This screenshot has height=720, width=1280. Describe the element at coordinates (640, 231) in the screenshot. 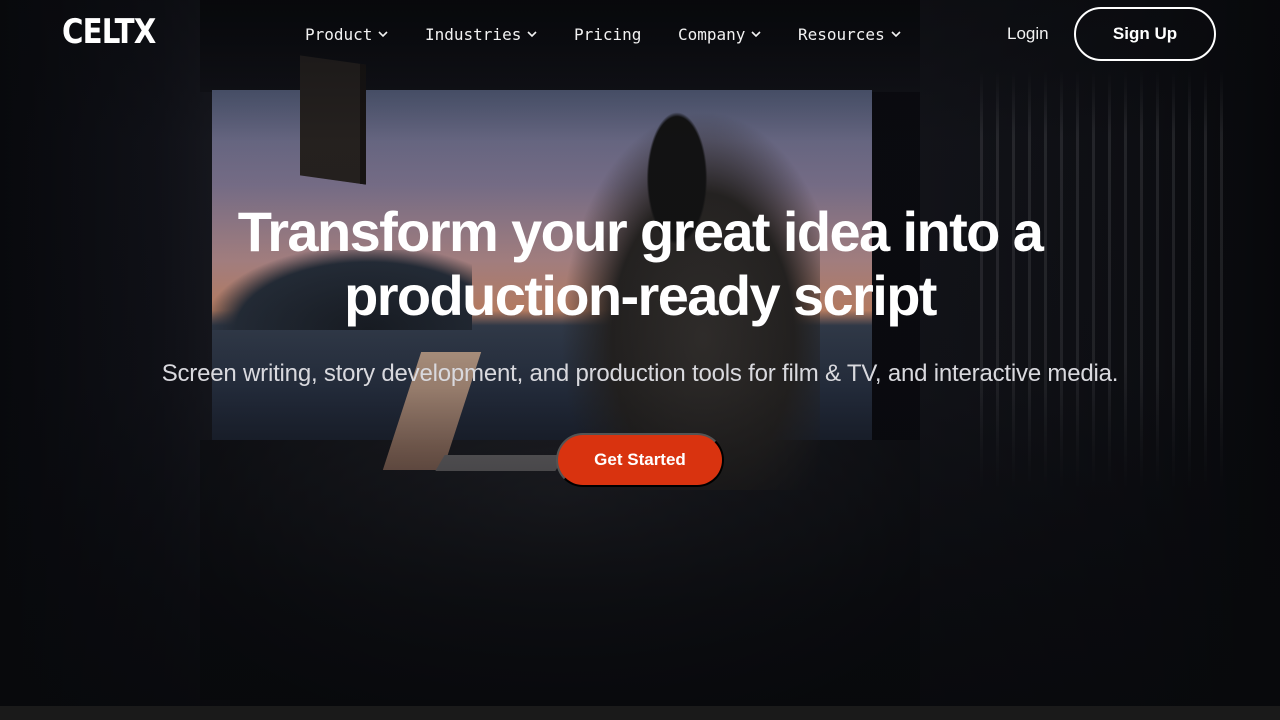

I see `headline-line-1: Transform your great idea into a` at that location.